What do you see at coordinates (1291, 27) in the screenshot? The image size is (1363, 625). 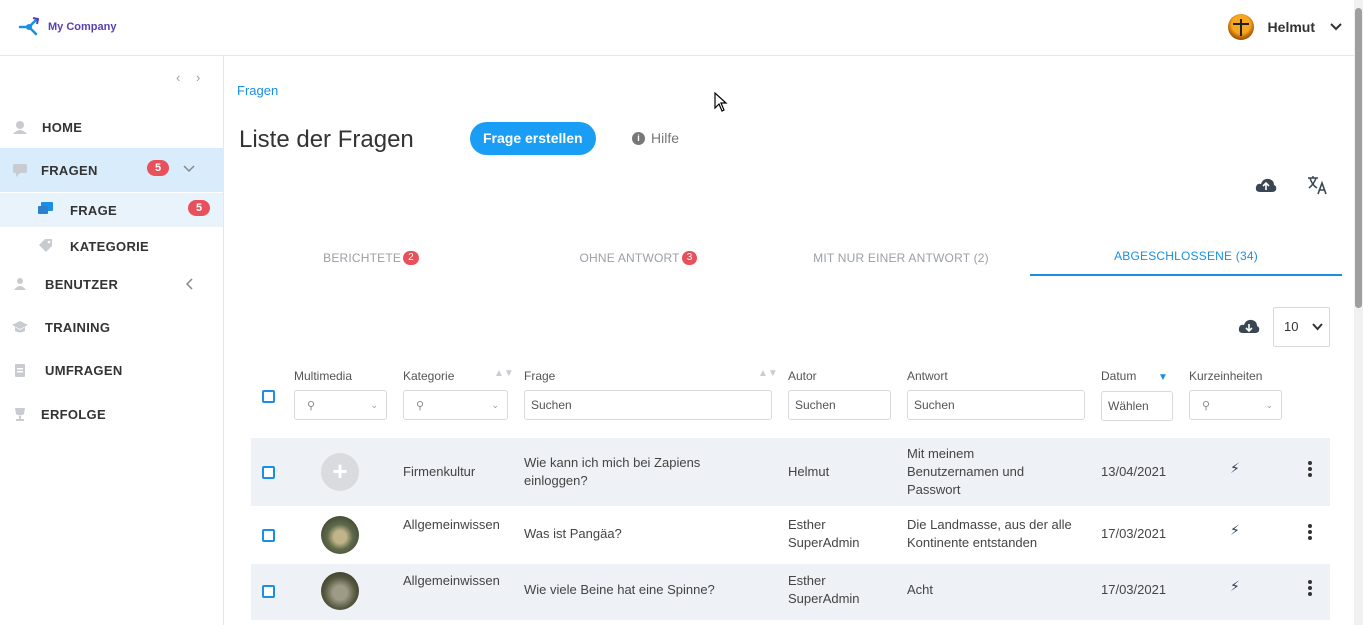 I see `user-name: Helmut` at bounding box center [1291, 27].